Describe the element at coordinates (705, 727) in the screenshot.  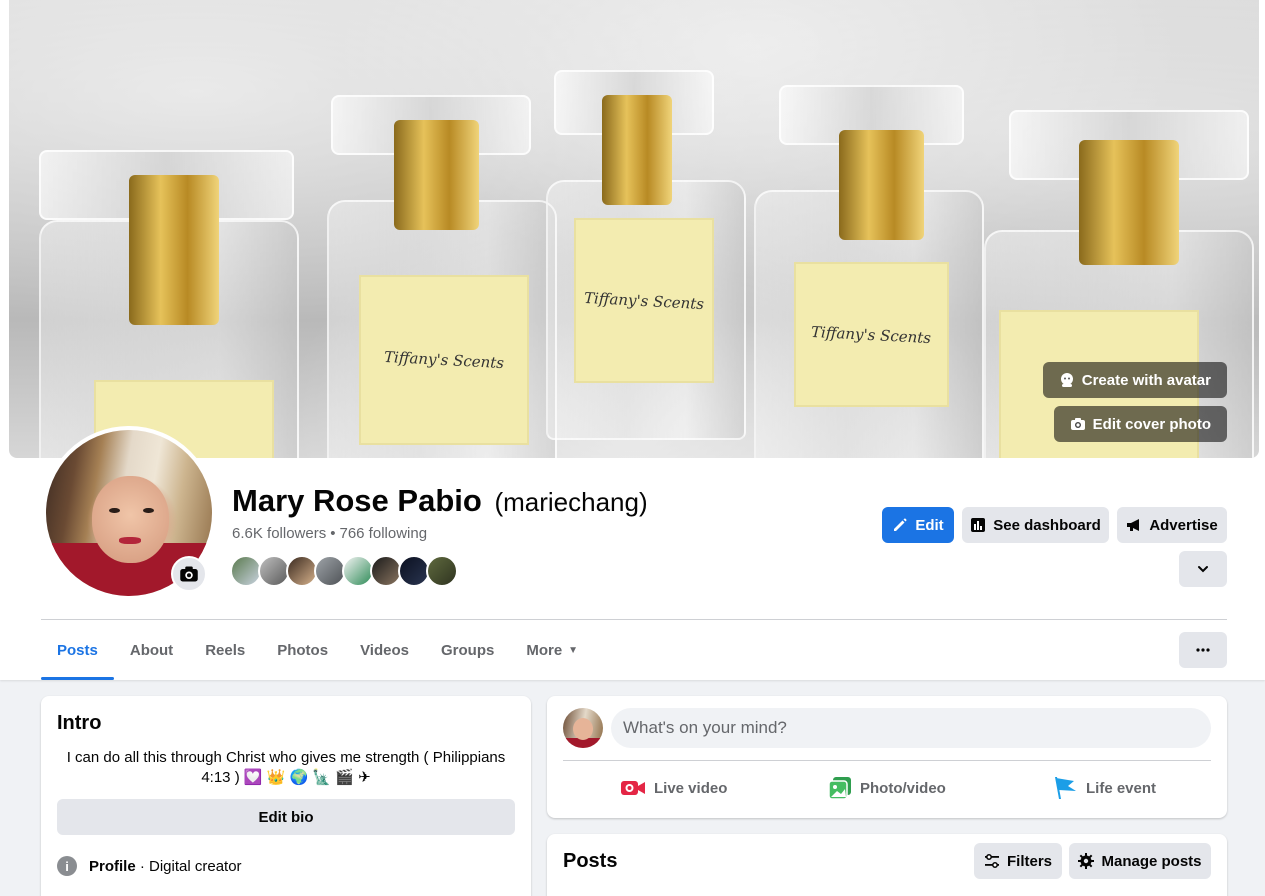
I see `composer-placeholder: What's on your mind?` at that location.